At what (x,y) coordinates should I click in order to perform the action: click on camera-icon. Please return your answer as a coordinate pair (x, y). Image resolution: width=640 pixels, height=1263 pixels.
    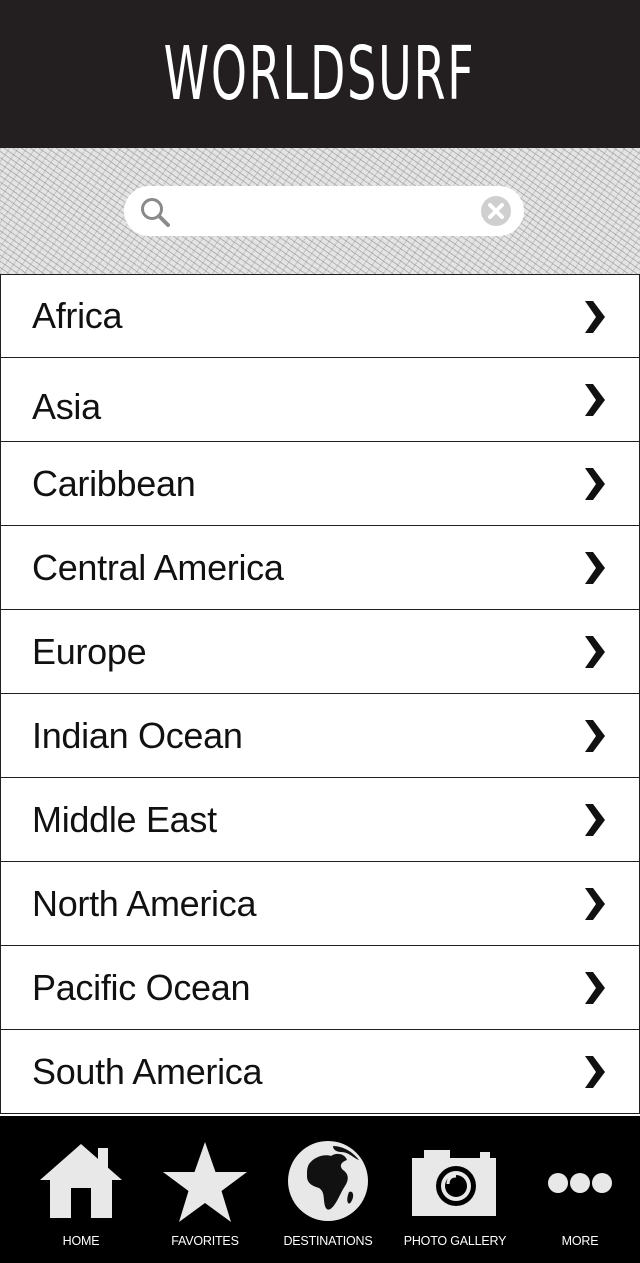
    Looking at the image, I should click on (454, 1183).